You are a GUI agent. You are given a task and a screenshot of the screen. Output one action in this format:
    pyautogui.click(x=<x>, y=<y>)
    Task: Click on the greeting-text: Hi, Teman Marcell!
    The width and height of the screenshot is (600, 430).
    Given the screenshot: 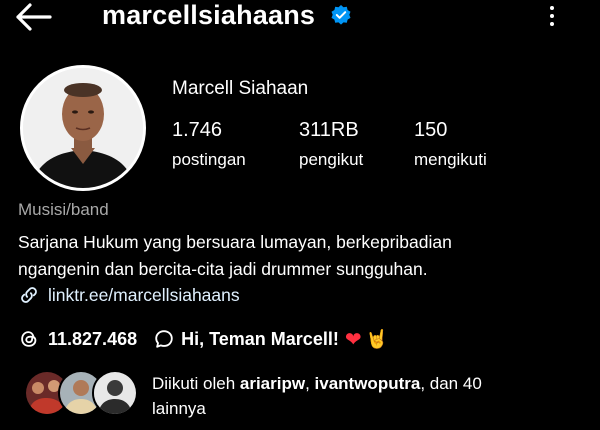 What is the action you would take?
    pyautogui.click(x=260, y=338)
    